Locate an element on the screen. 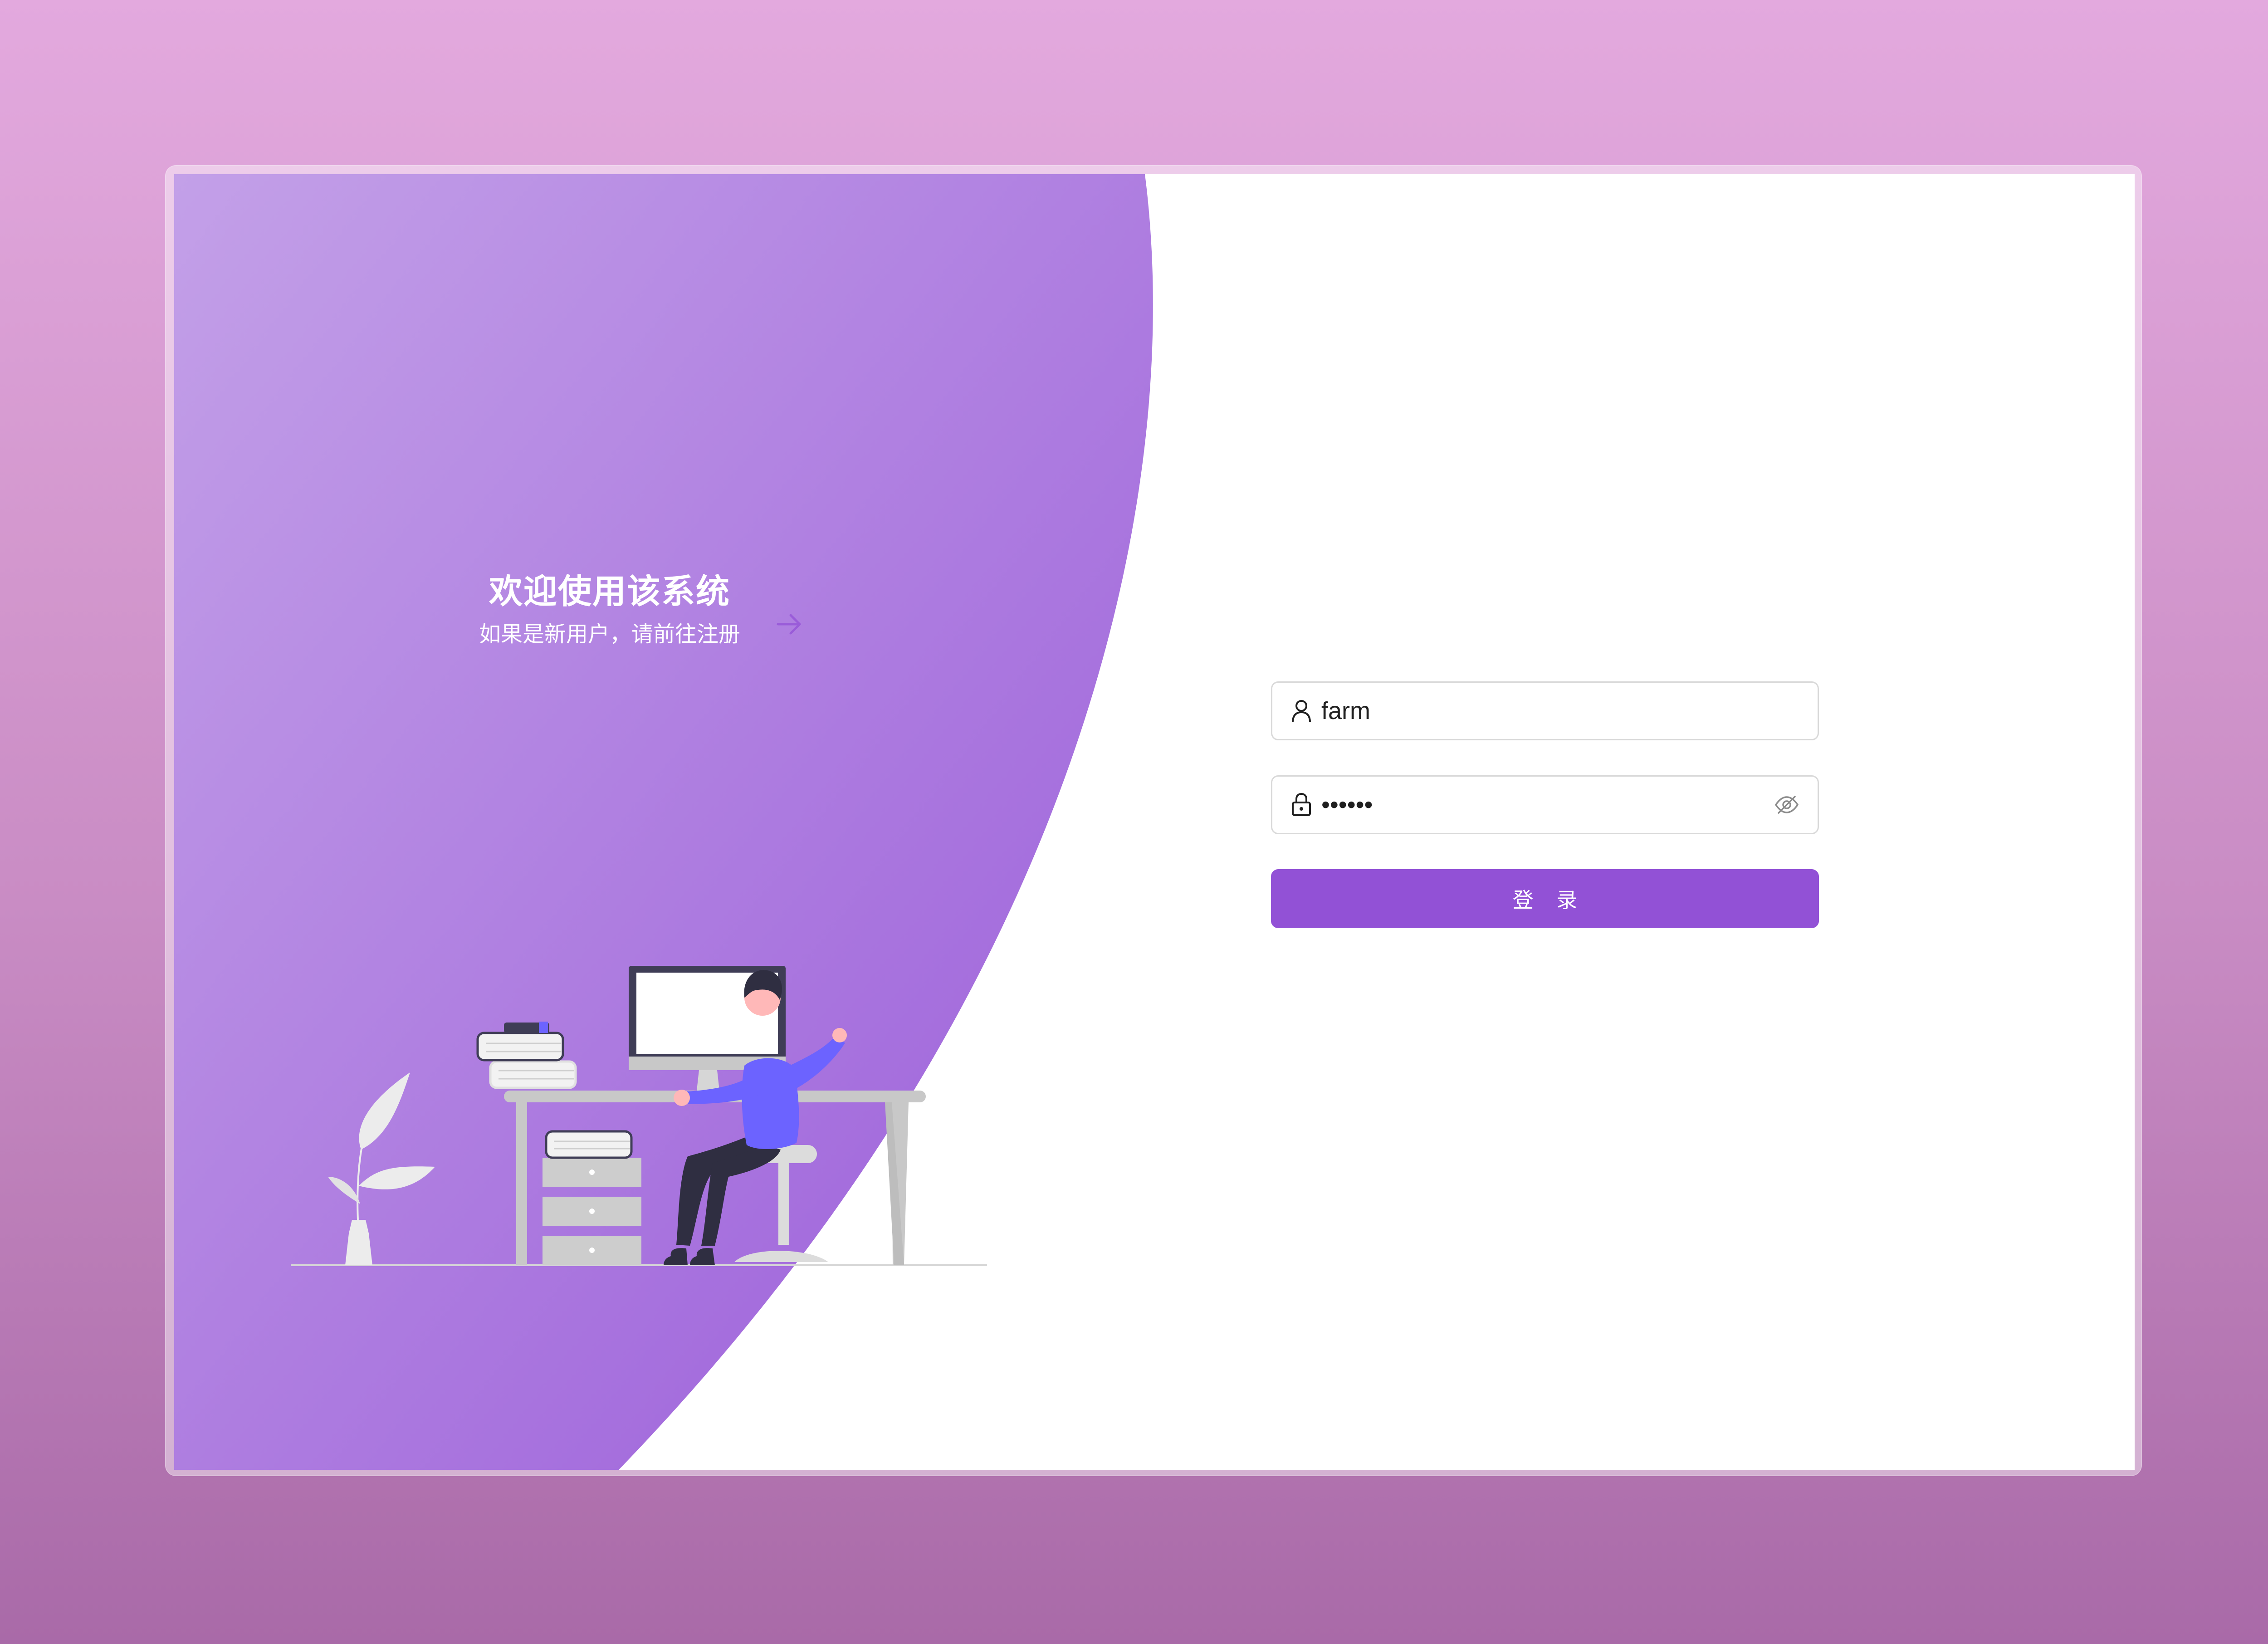 The width and height of the screenshot is (2268, 1644). user-icon is located at coordinates (1302, 711).